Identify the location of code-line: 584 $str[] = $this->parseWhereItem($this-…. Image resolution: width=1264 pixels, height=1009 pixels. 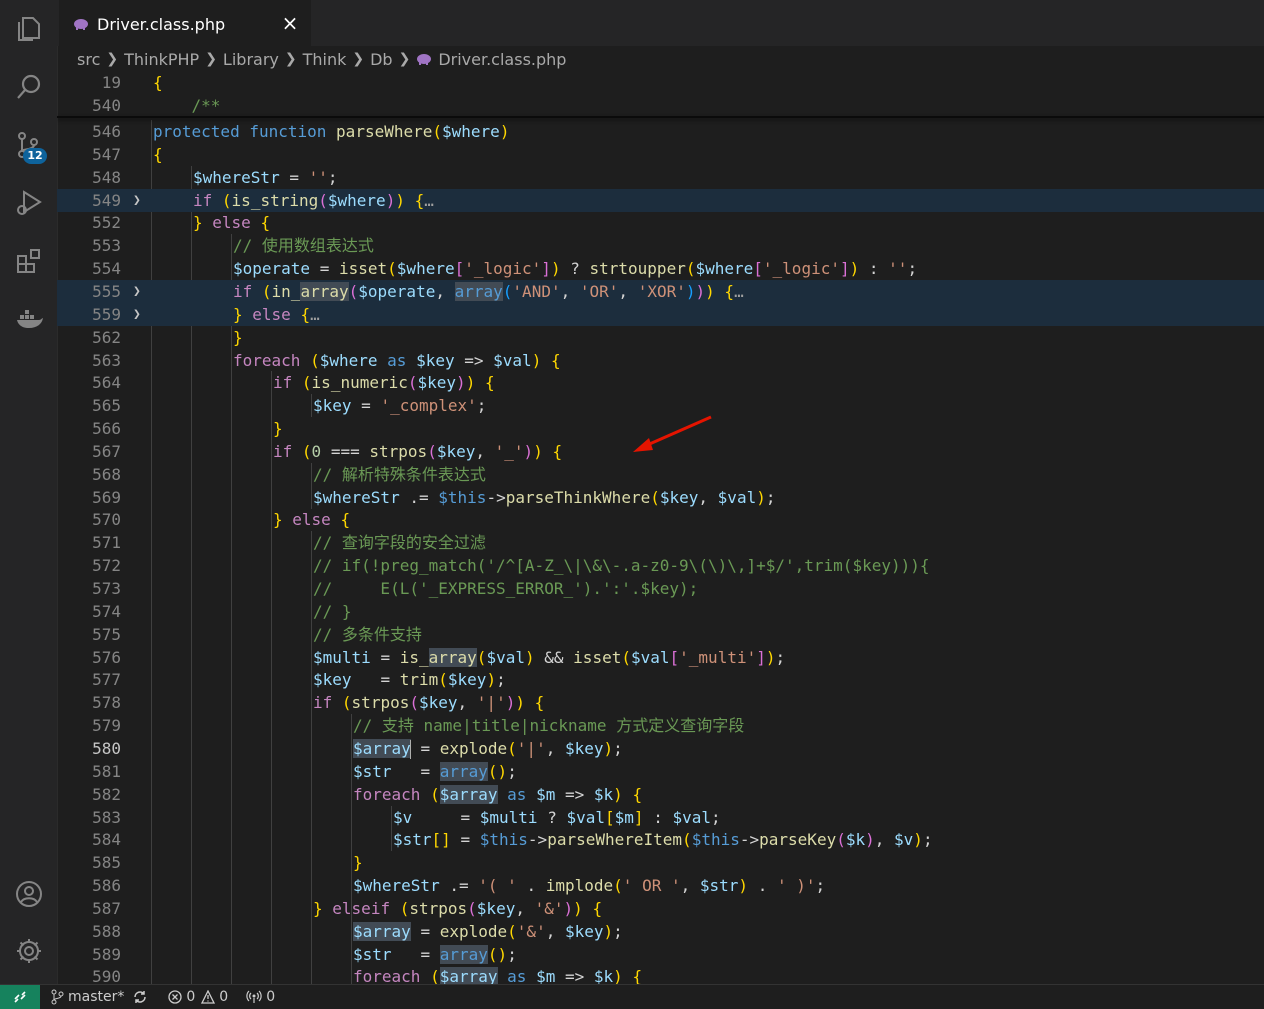
(660, 839).